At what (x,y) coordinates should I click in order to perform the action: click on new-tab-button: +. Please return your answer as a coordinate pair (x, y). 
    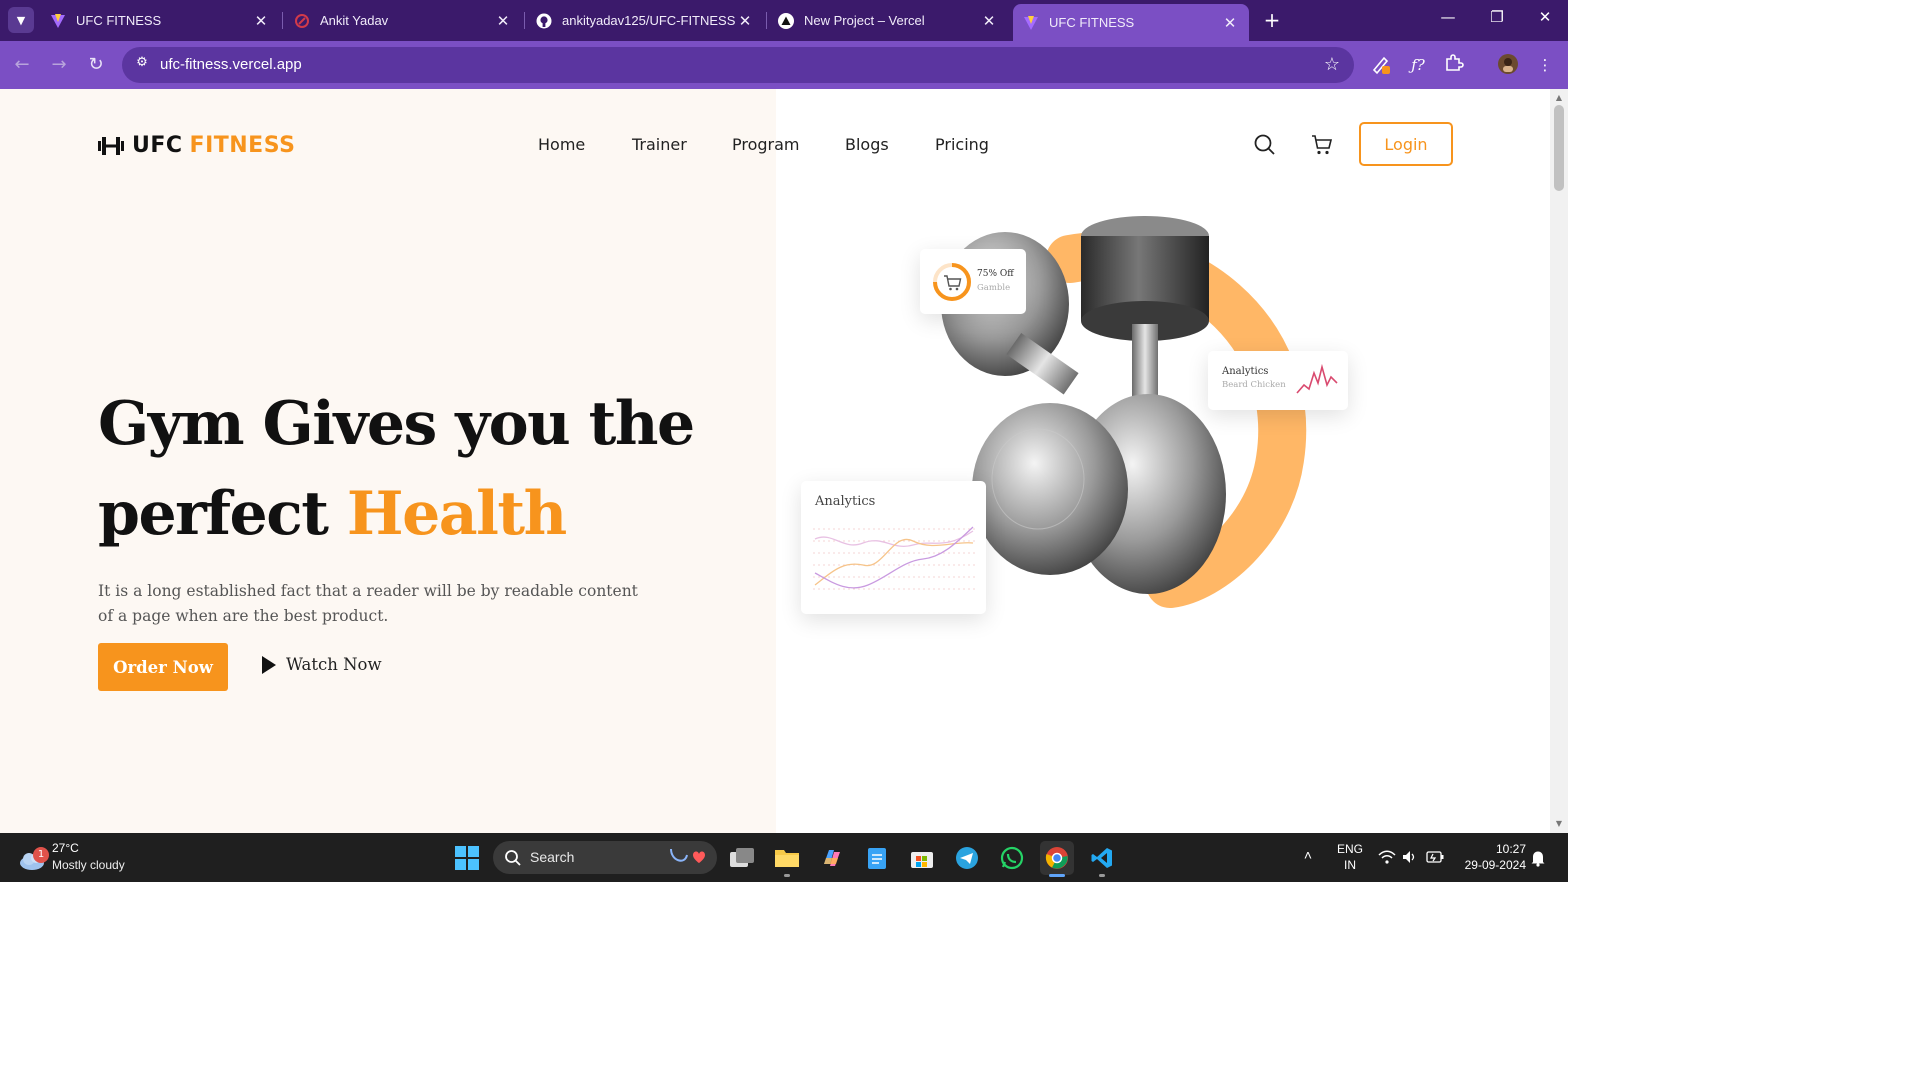
    Looking at the image, I should click on (1272, 20).